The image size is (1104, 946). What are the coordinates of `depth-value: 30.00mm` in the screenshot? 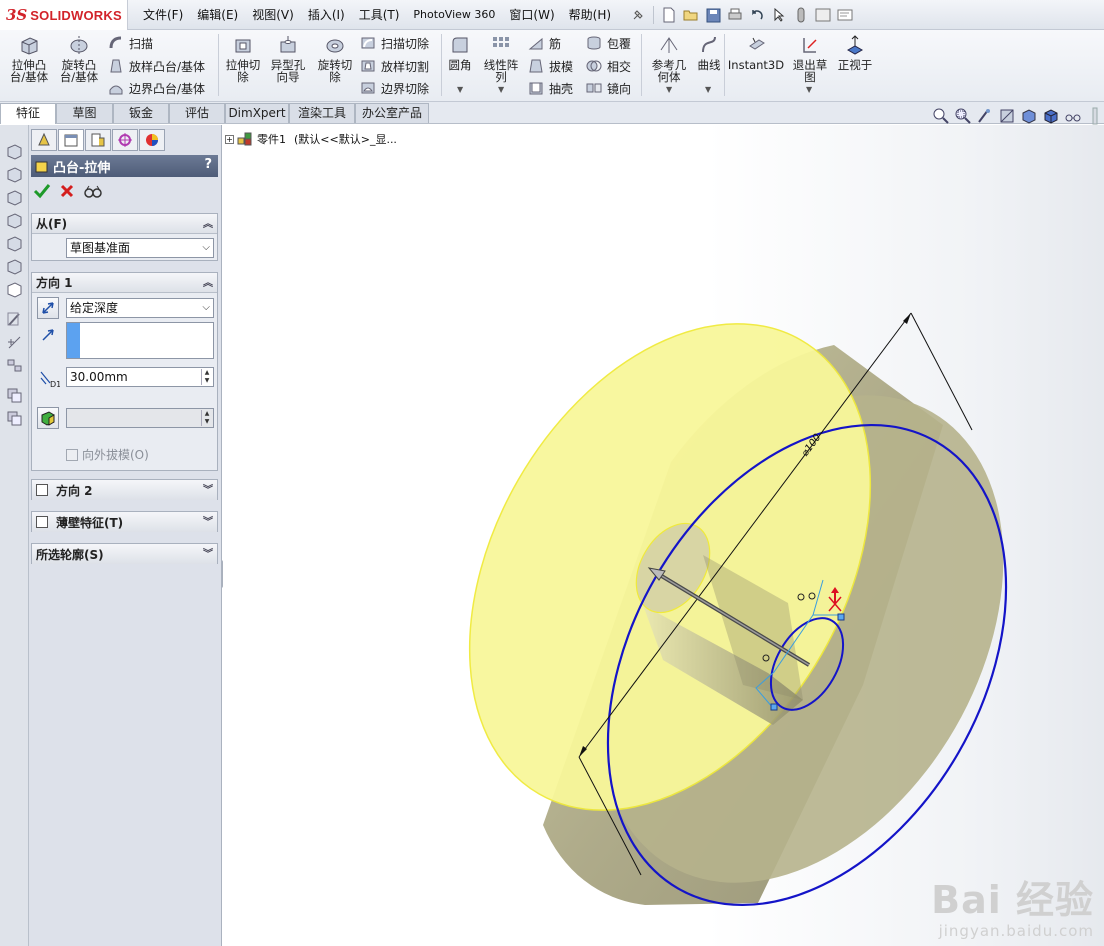 It's located at (99, 377).